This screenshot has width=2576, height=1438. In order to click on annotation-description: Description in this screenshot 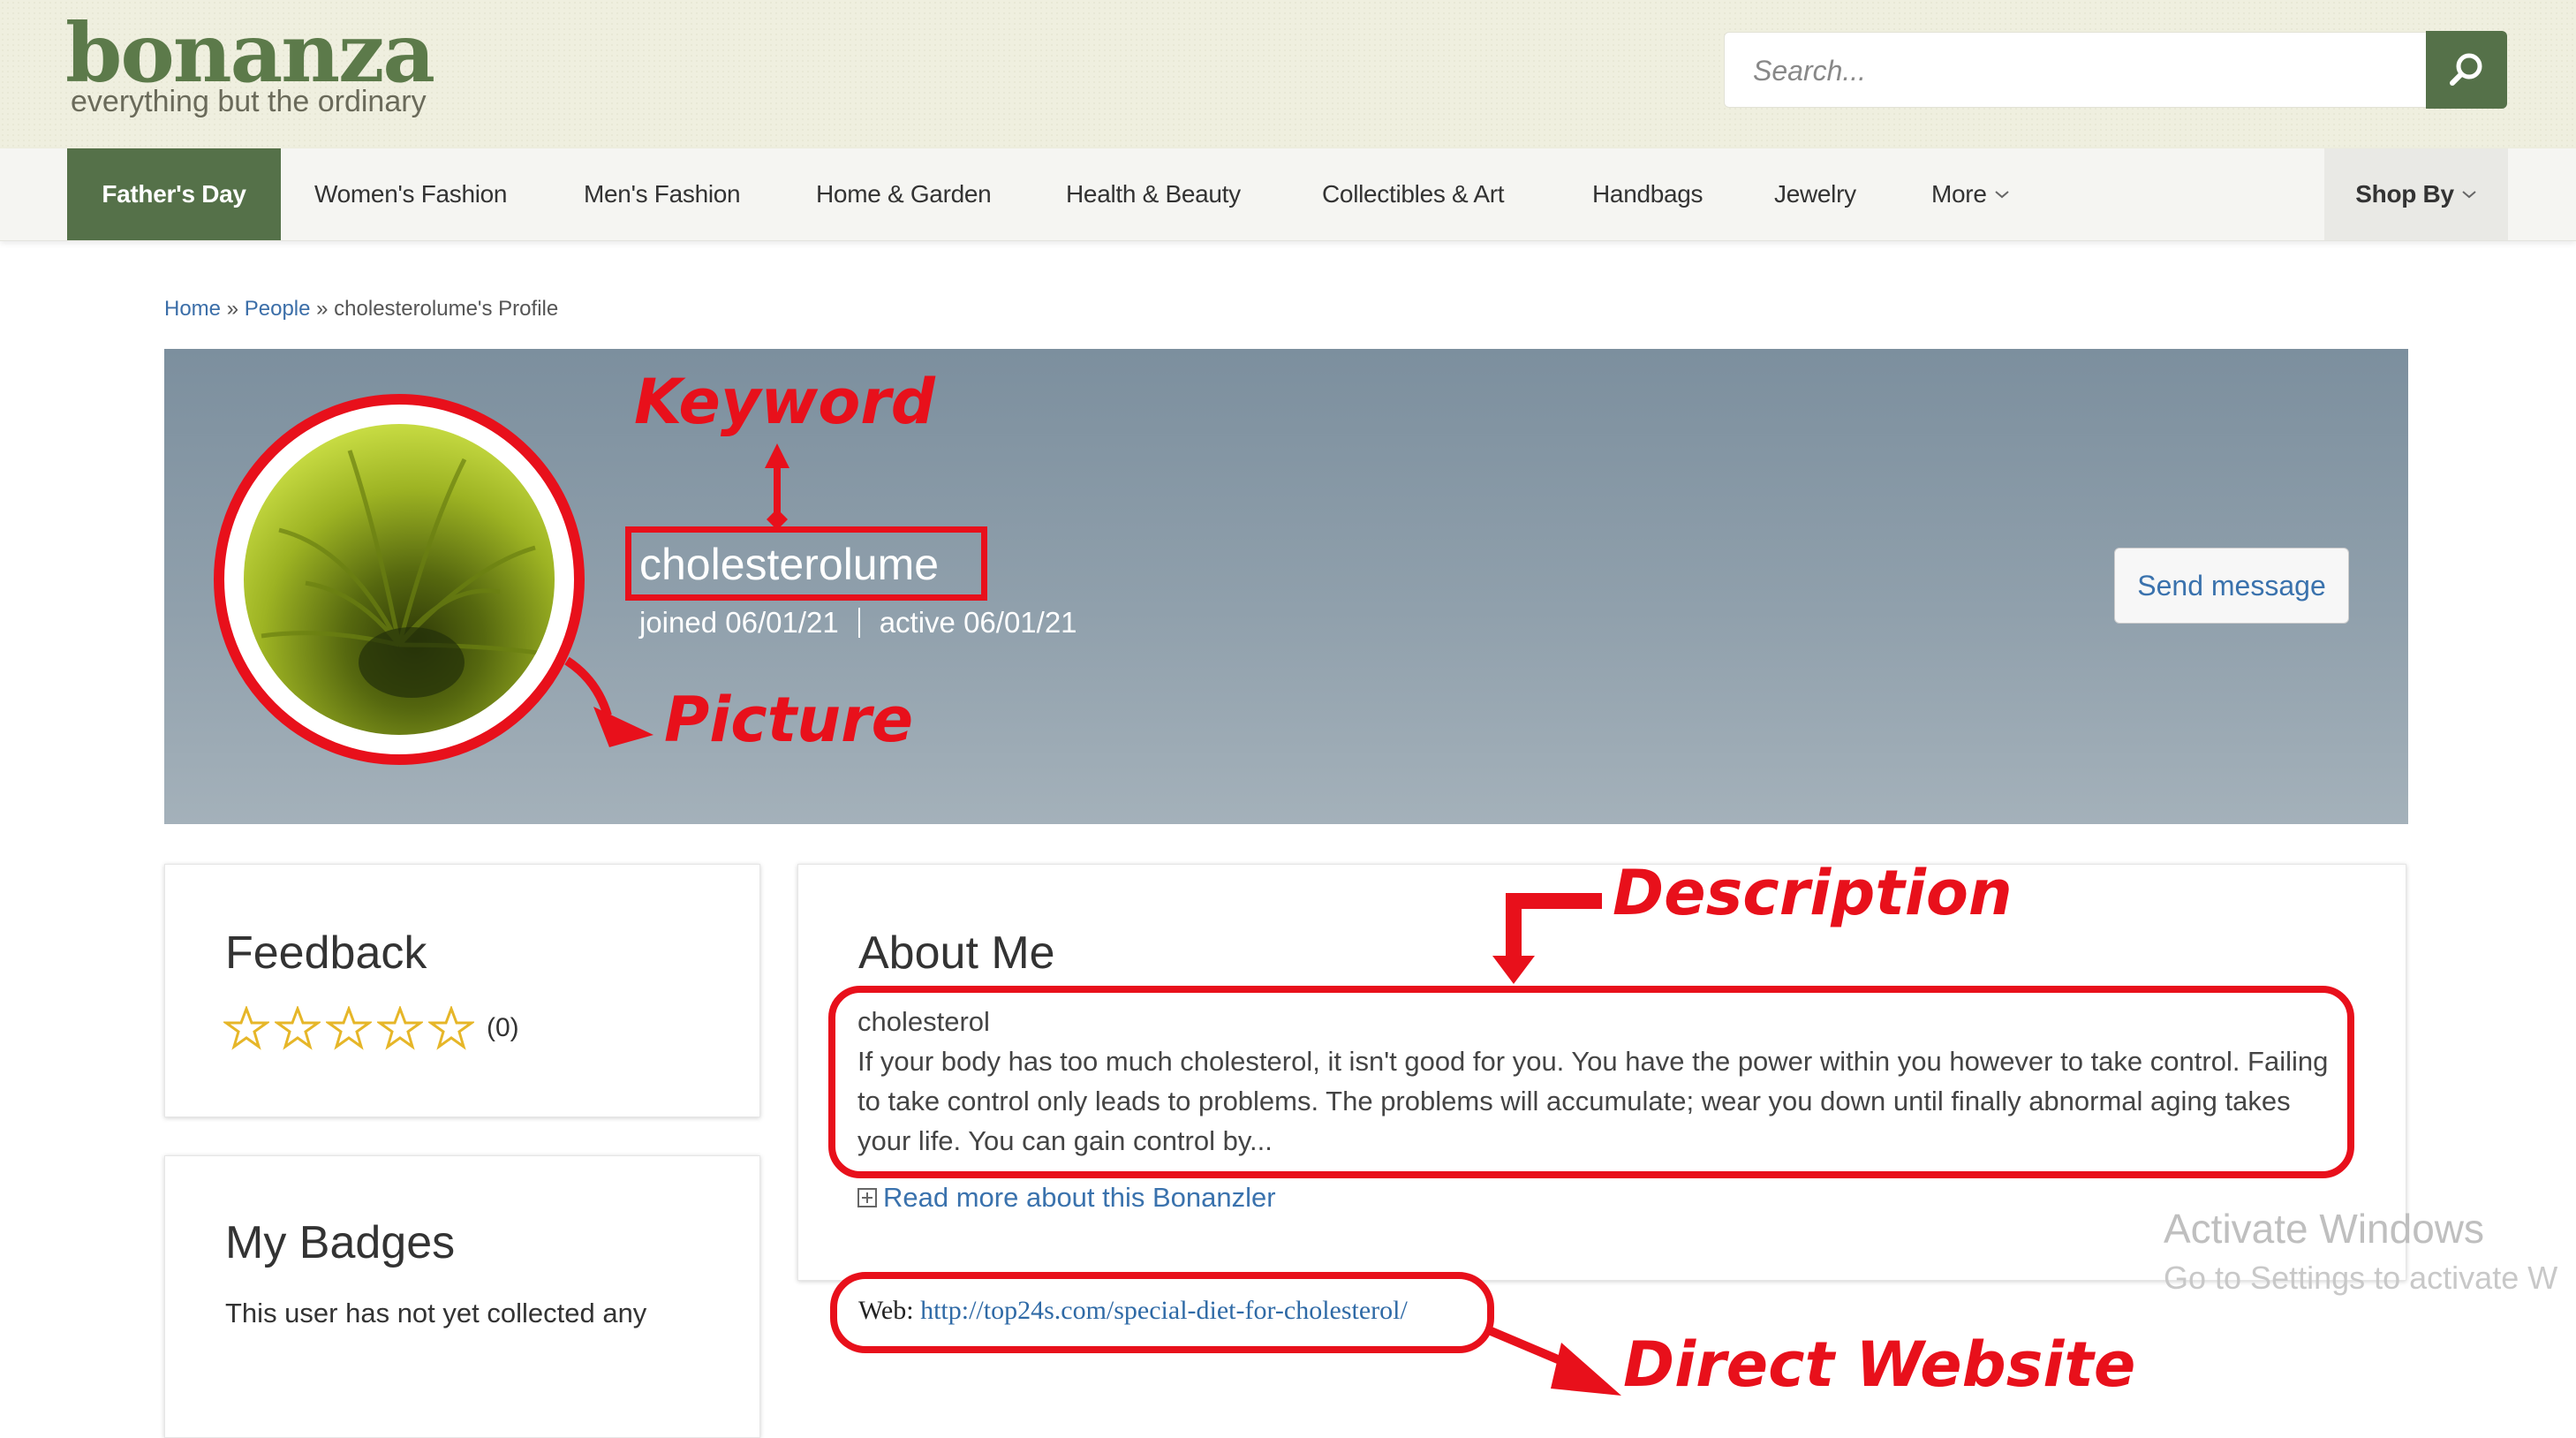, I will do `click(1813, 893)`.